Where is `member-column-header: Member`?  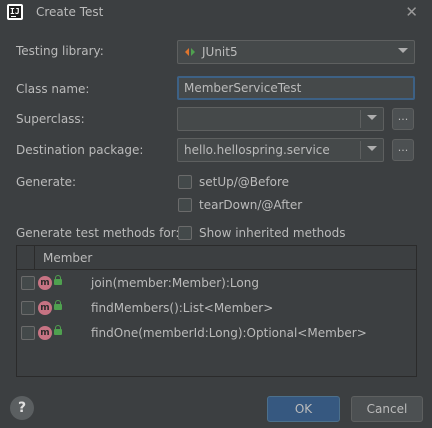 member-column-header: Member is located at coordinates (67, 258).